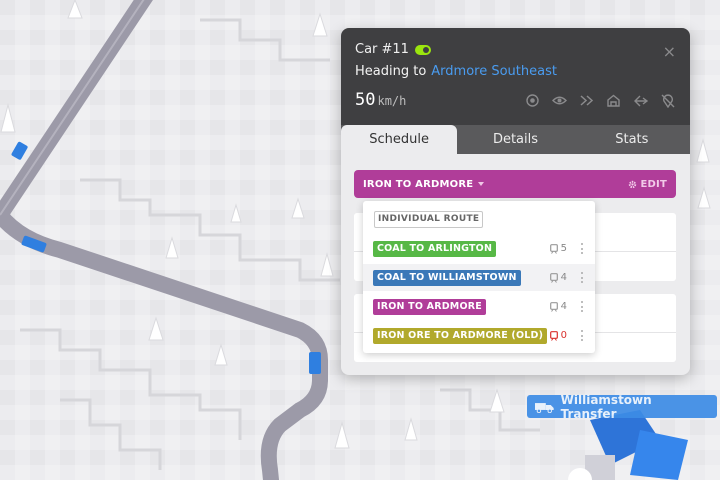 The width and height of the screenshot is (720, 480). What do you see at coordinates (494, 71) in the screenshot?
I see `destination-link: Ardmore Southeast` at bounding box center [494, 71].